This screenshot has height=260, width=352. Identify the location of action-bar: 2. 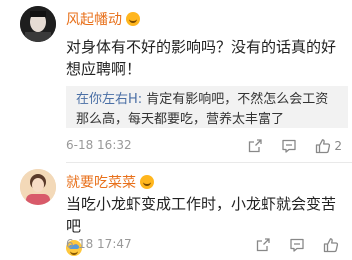
(285, 146).